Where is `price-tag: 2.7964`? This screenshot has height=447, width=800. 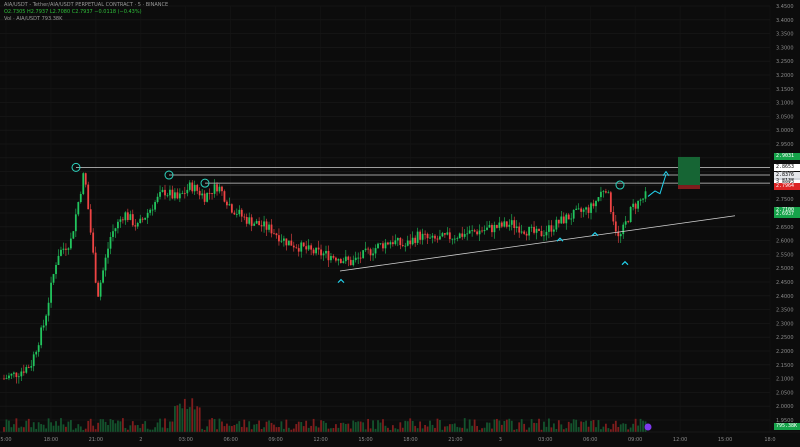
price-tag: 2.7964 is located at coordinates (787, 186).